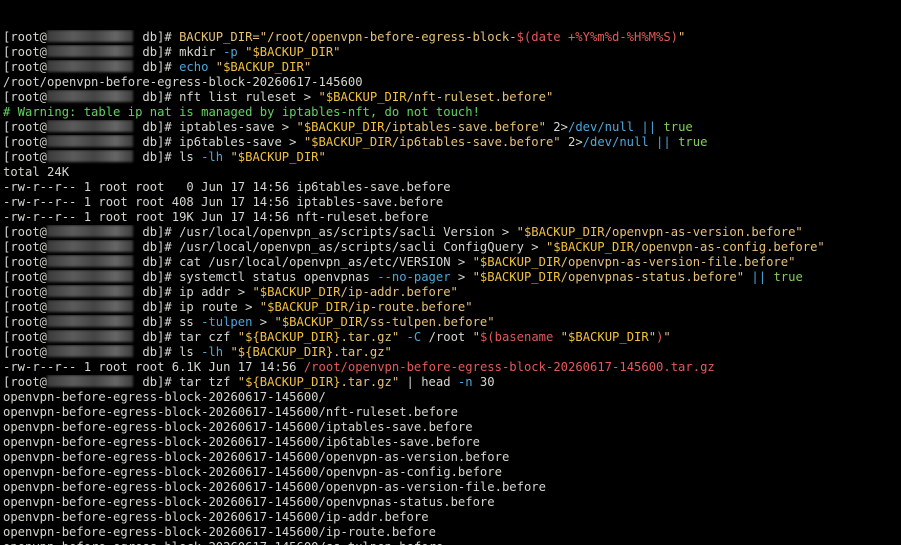 The image size is (901, 545). I want to click on text-segment, so click(402, 337).